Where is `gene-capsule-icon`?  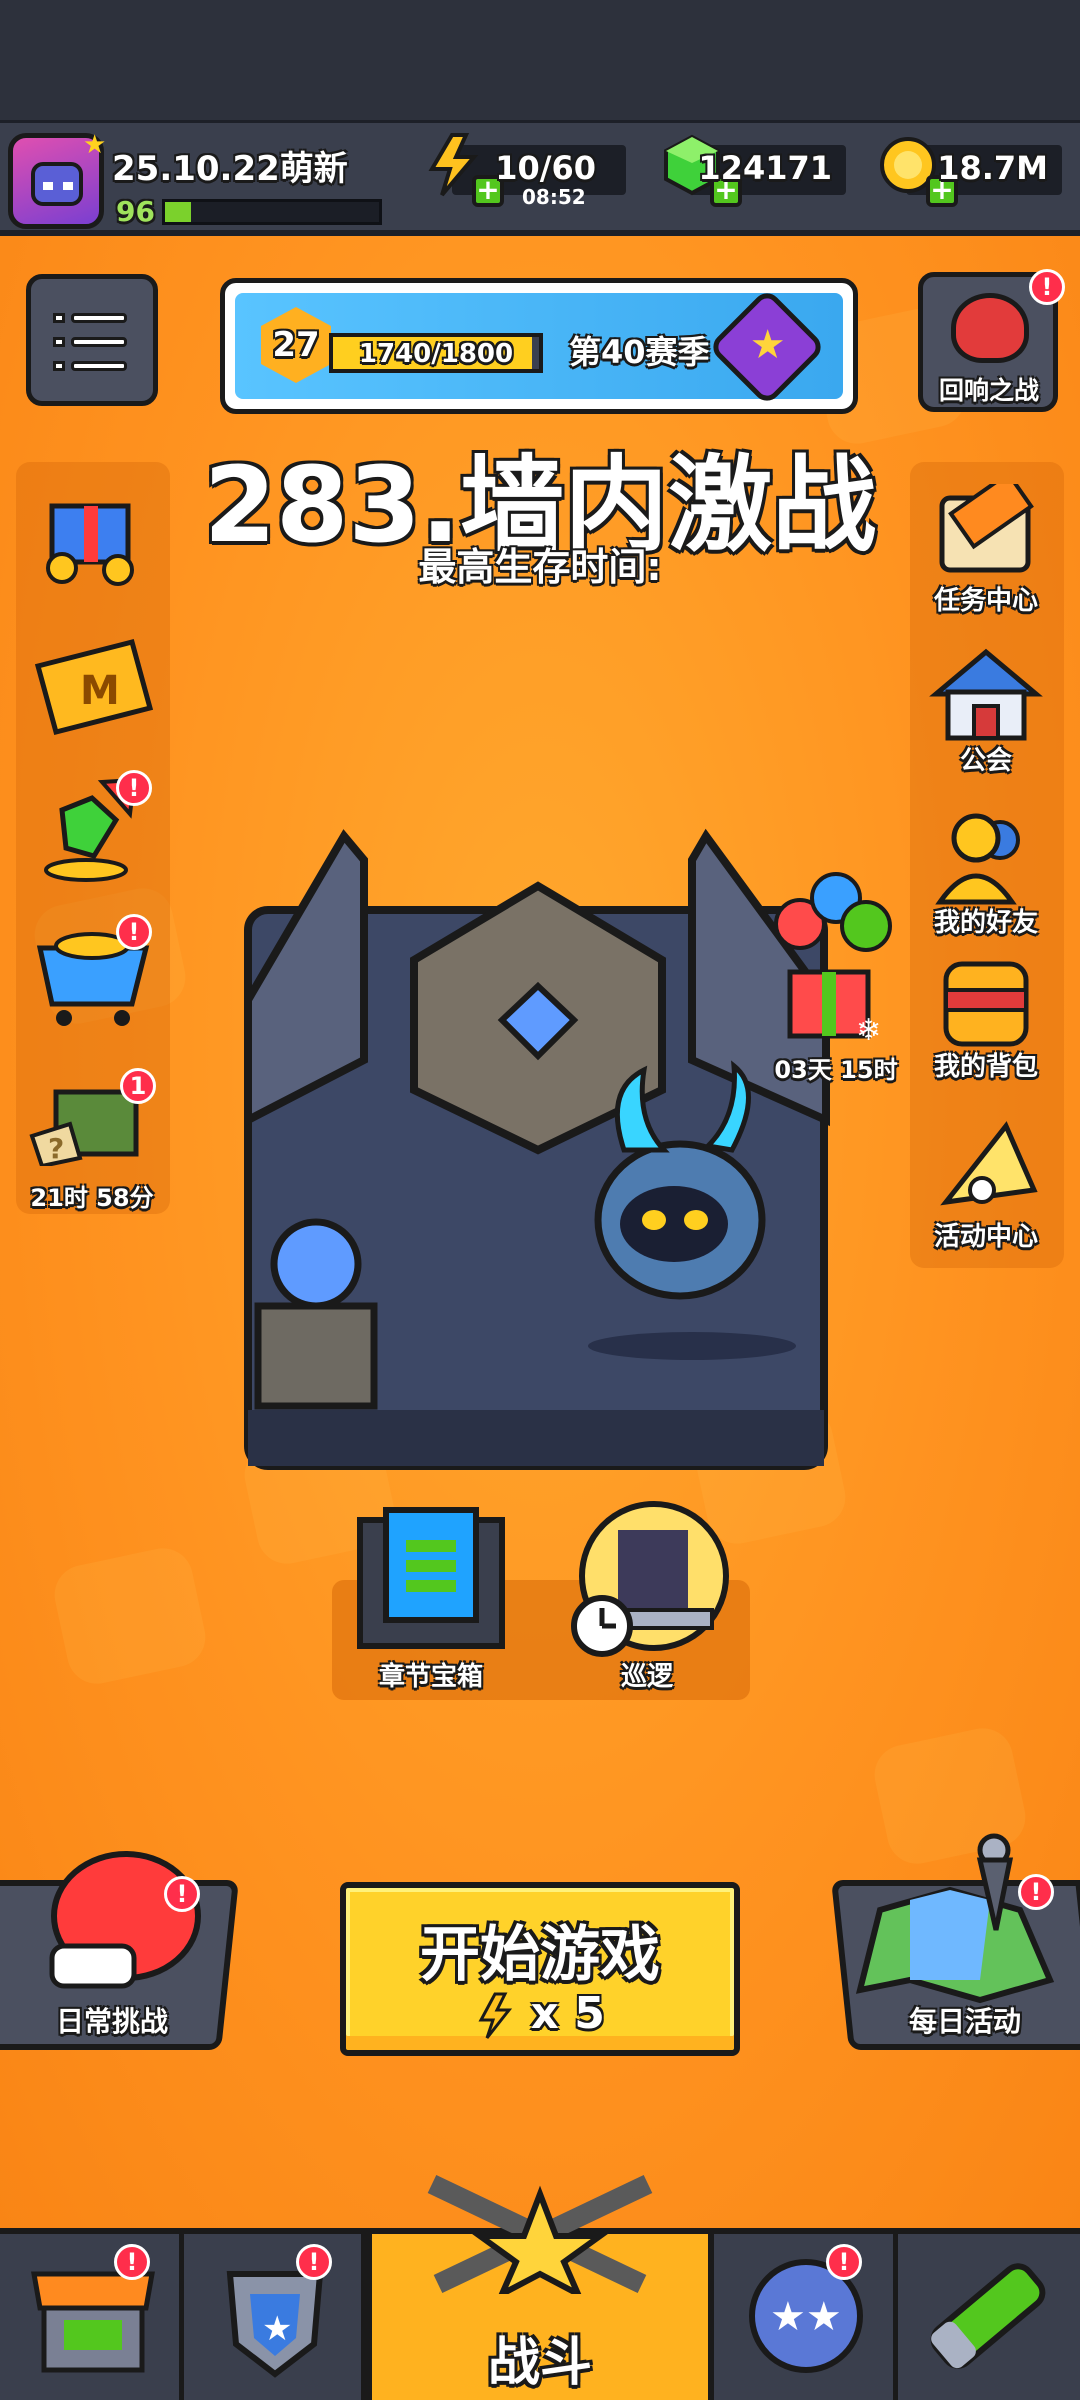 gene-capsule-icon is located at coordinates (988, 2316).